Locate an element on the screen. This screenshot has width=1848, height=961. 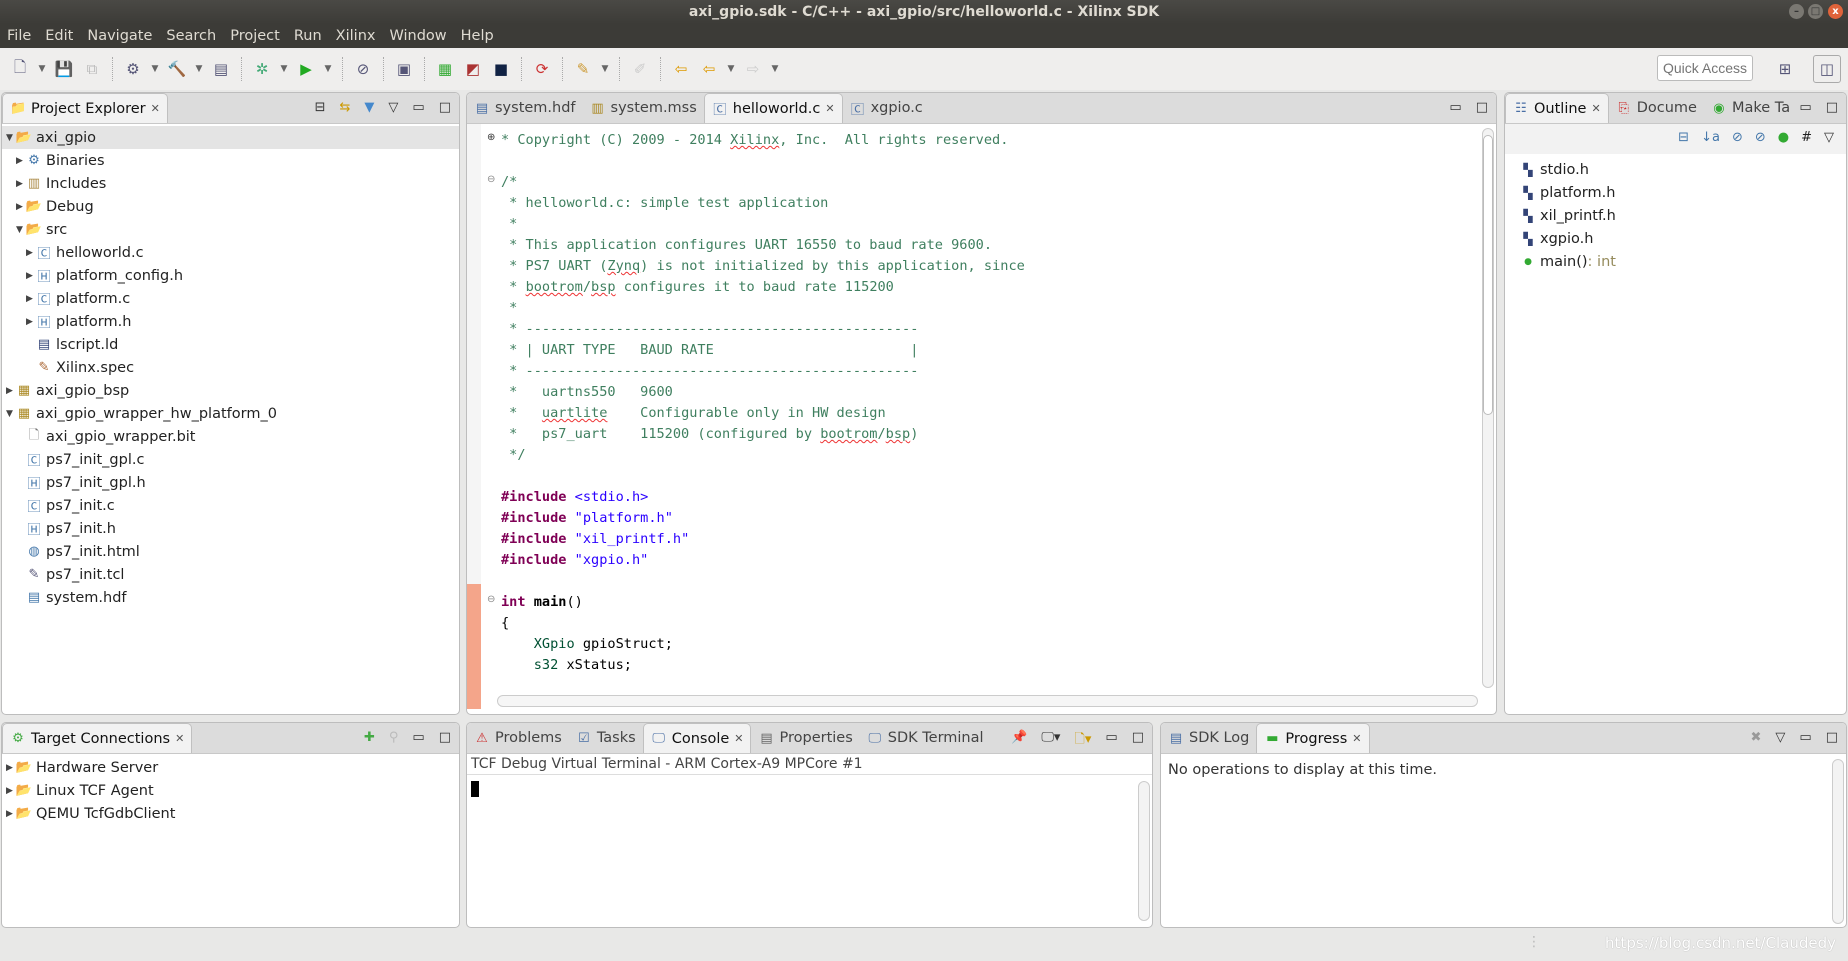
tree-item: ▶ 🄲helloworld.c is located at coordinates (230, 252).